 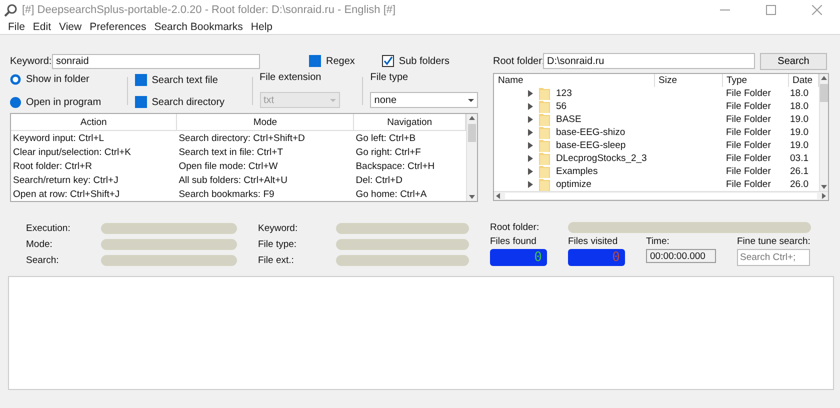 I want to click on column-header: Type, so click(x=755, y=80).